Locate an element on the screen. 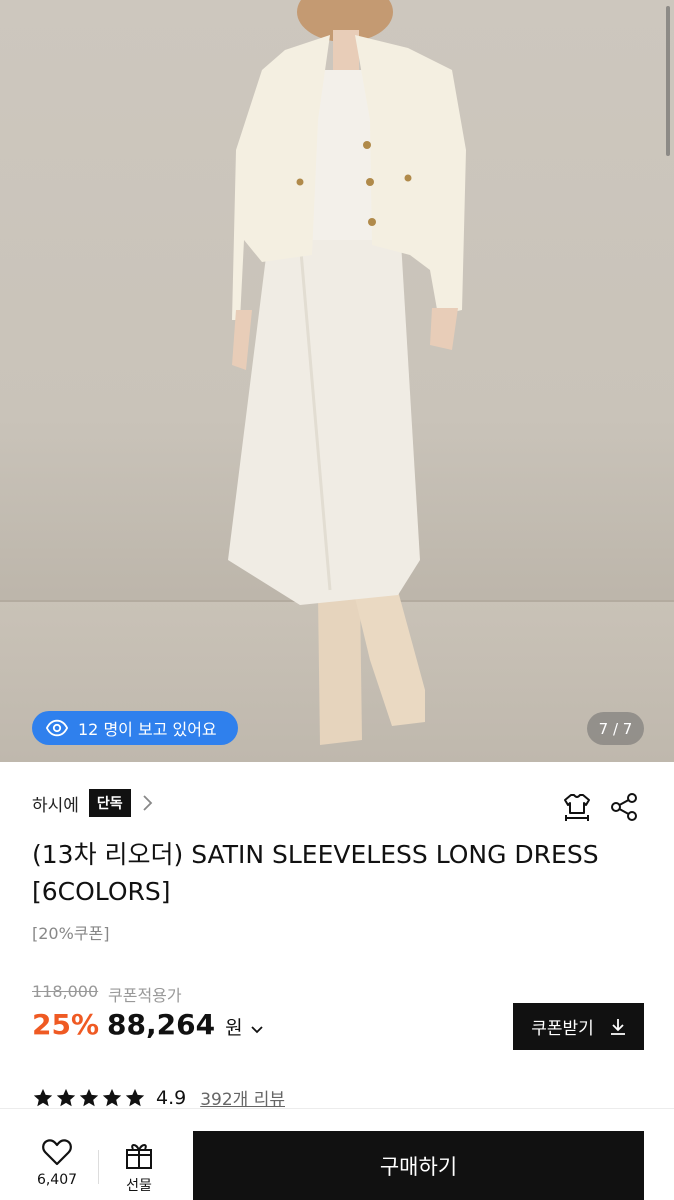  discount-rate: 25% is located at coordinates (66, 1024).